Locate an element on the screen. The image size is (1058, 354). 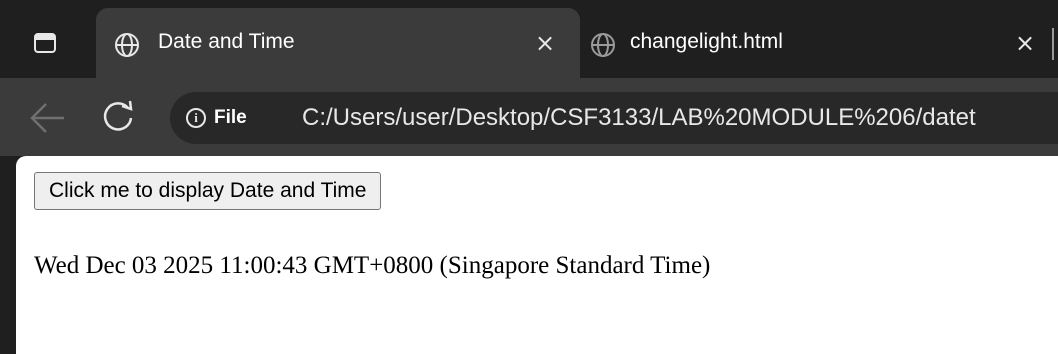
display-date-time-button: Click me to display Date and Time is located at coordinates (208, 191).